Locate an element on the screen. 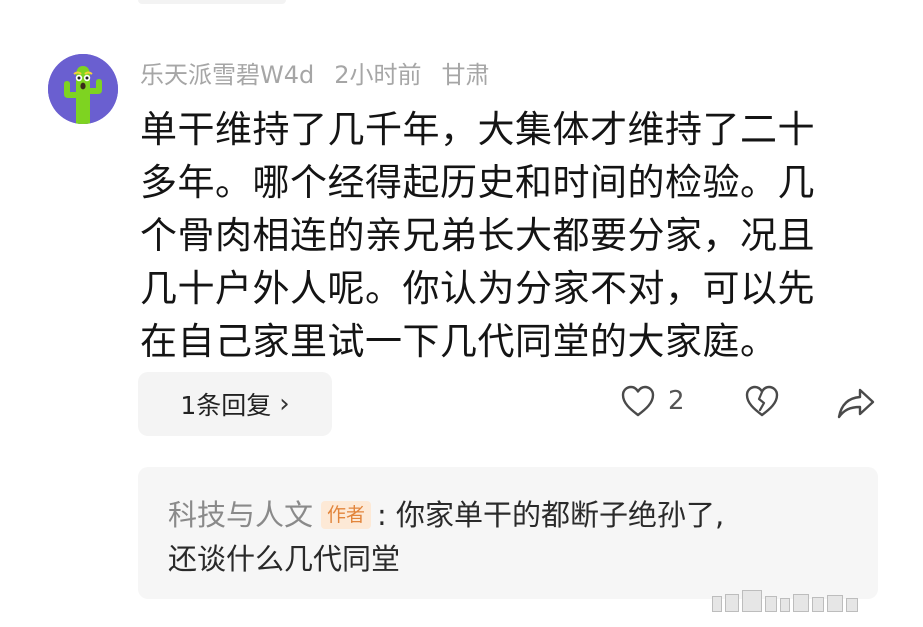  comment-location: 甘肃 is located at coordinates (465, 74).